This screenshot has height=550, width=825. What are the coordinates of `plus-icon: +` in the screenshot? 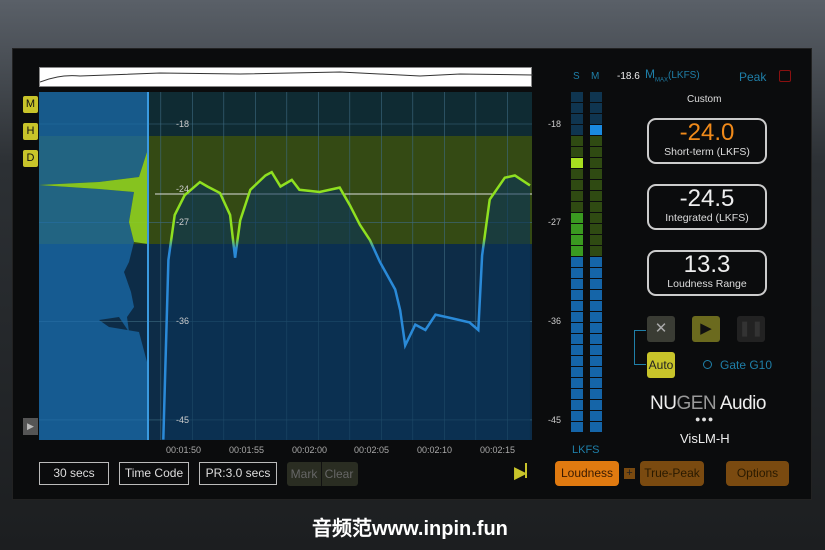 It's located at (629, 473).